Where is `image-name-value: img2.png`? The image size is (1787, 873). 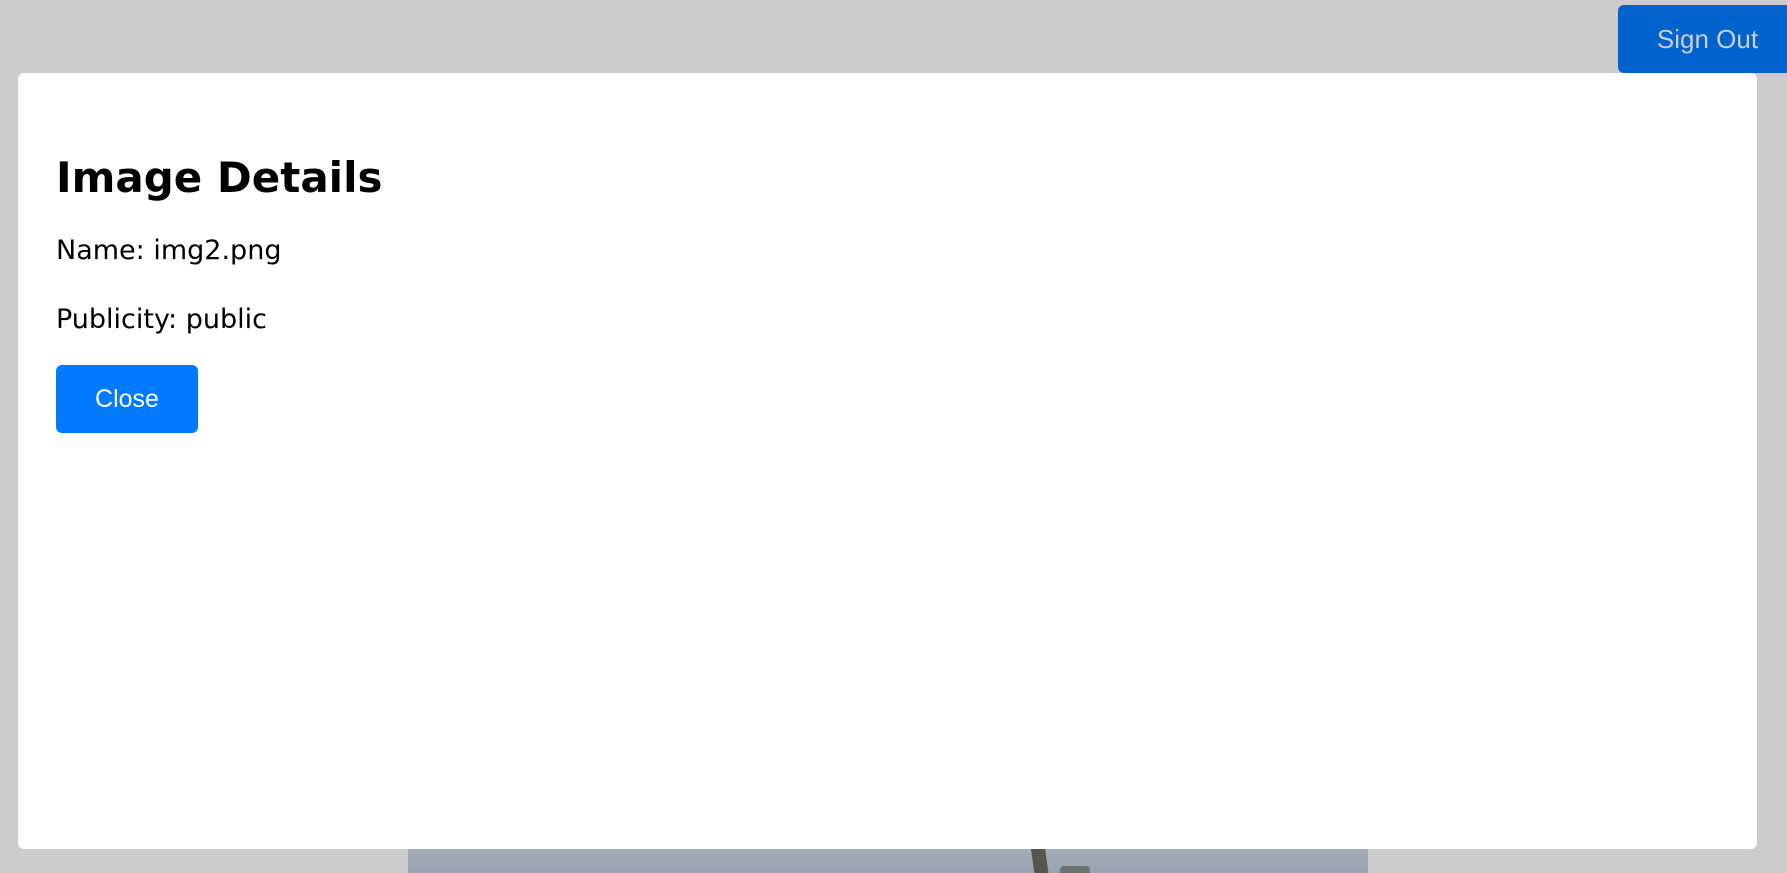 image-name-value: img2.png is located at coordinates (217, 251).